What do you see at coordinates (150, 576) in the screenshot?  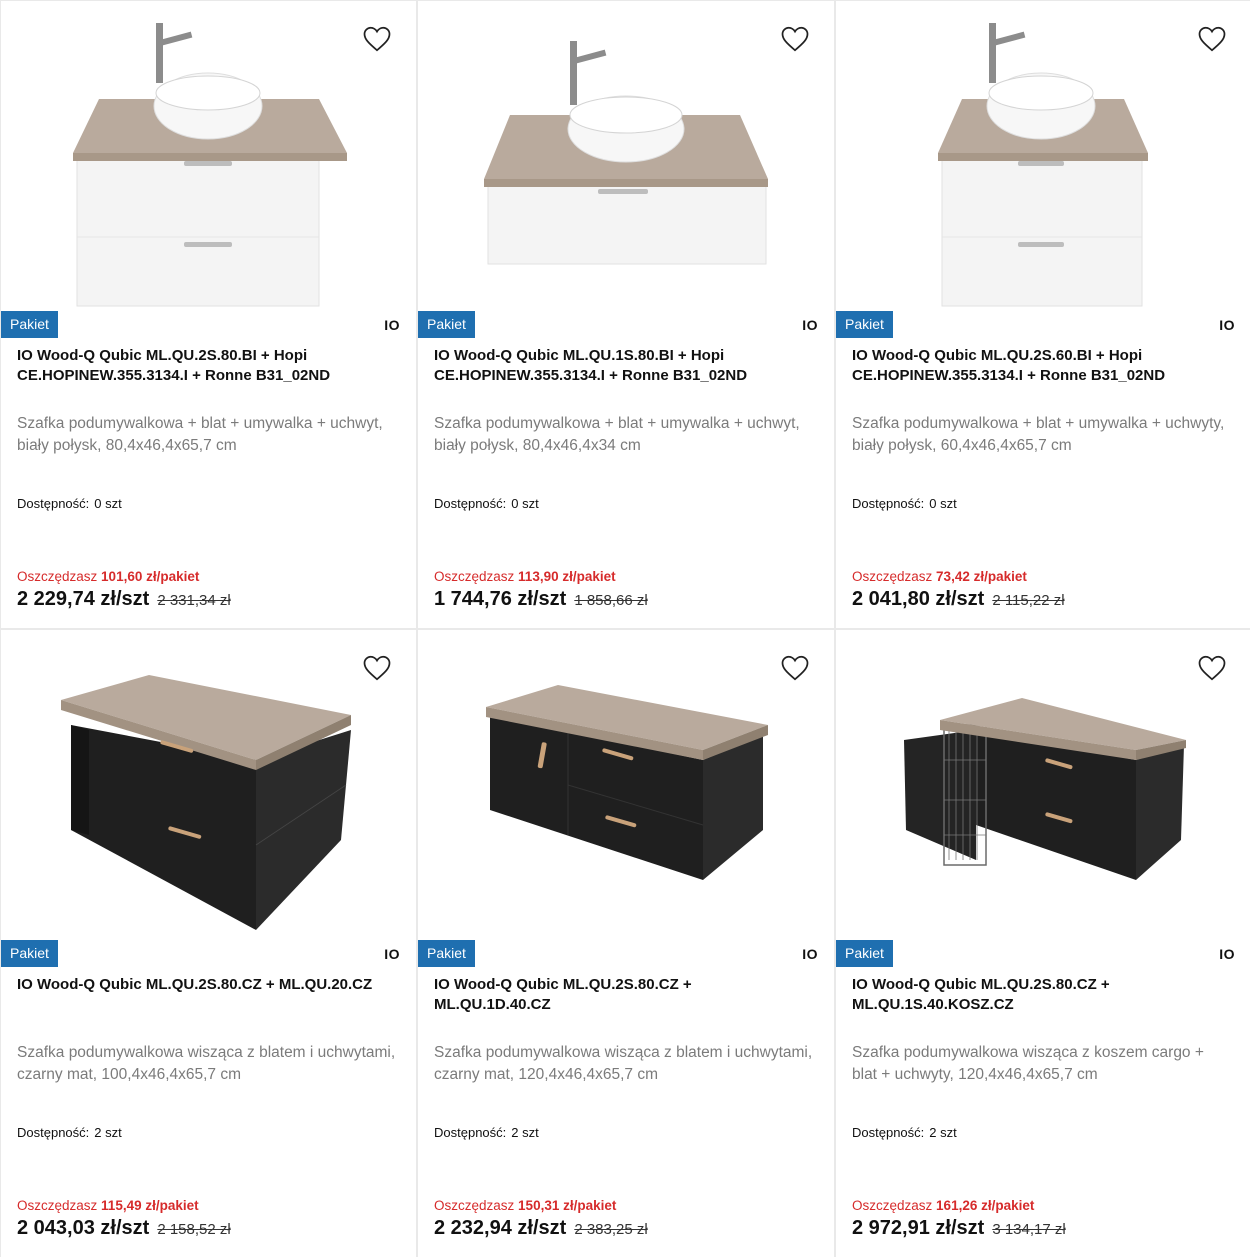 I see `savings-value: 101,60 zł/pakiet` at bounding box center [150, 576].